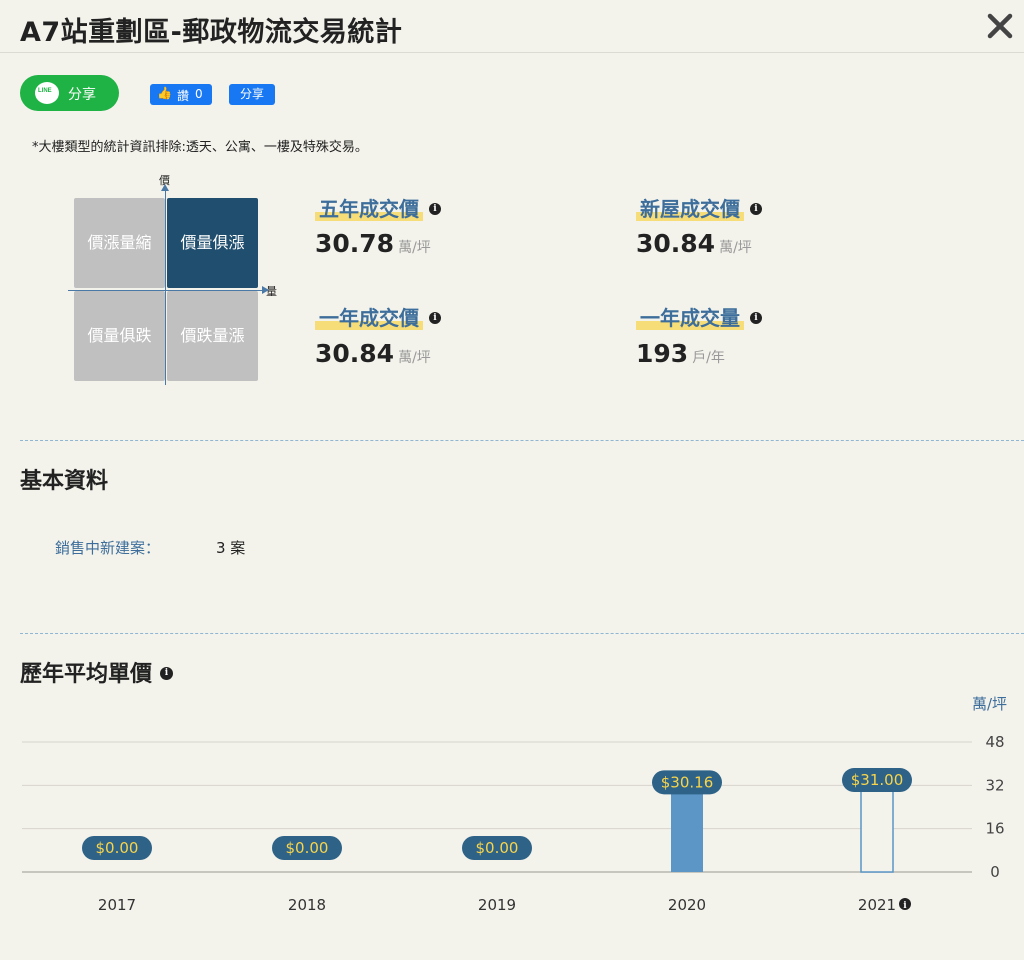 The image size is (1024, 960). I want to click on history-title: 歷年平均單價 i, so click(97, 672).